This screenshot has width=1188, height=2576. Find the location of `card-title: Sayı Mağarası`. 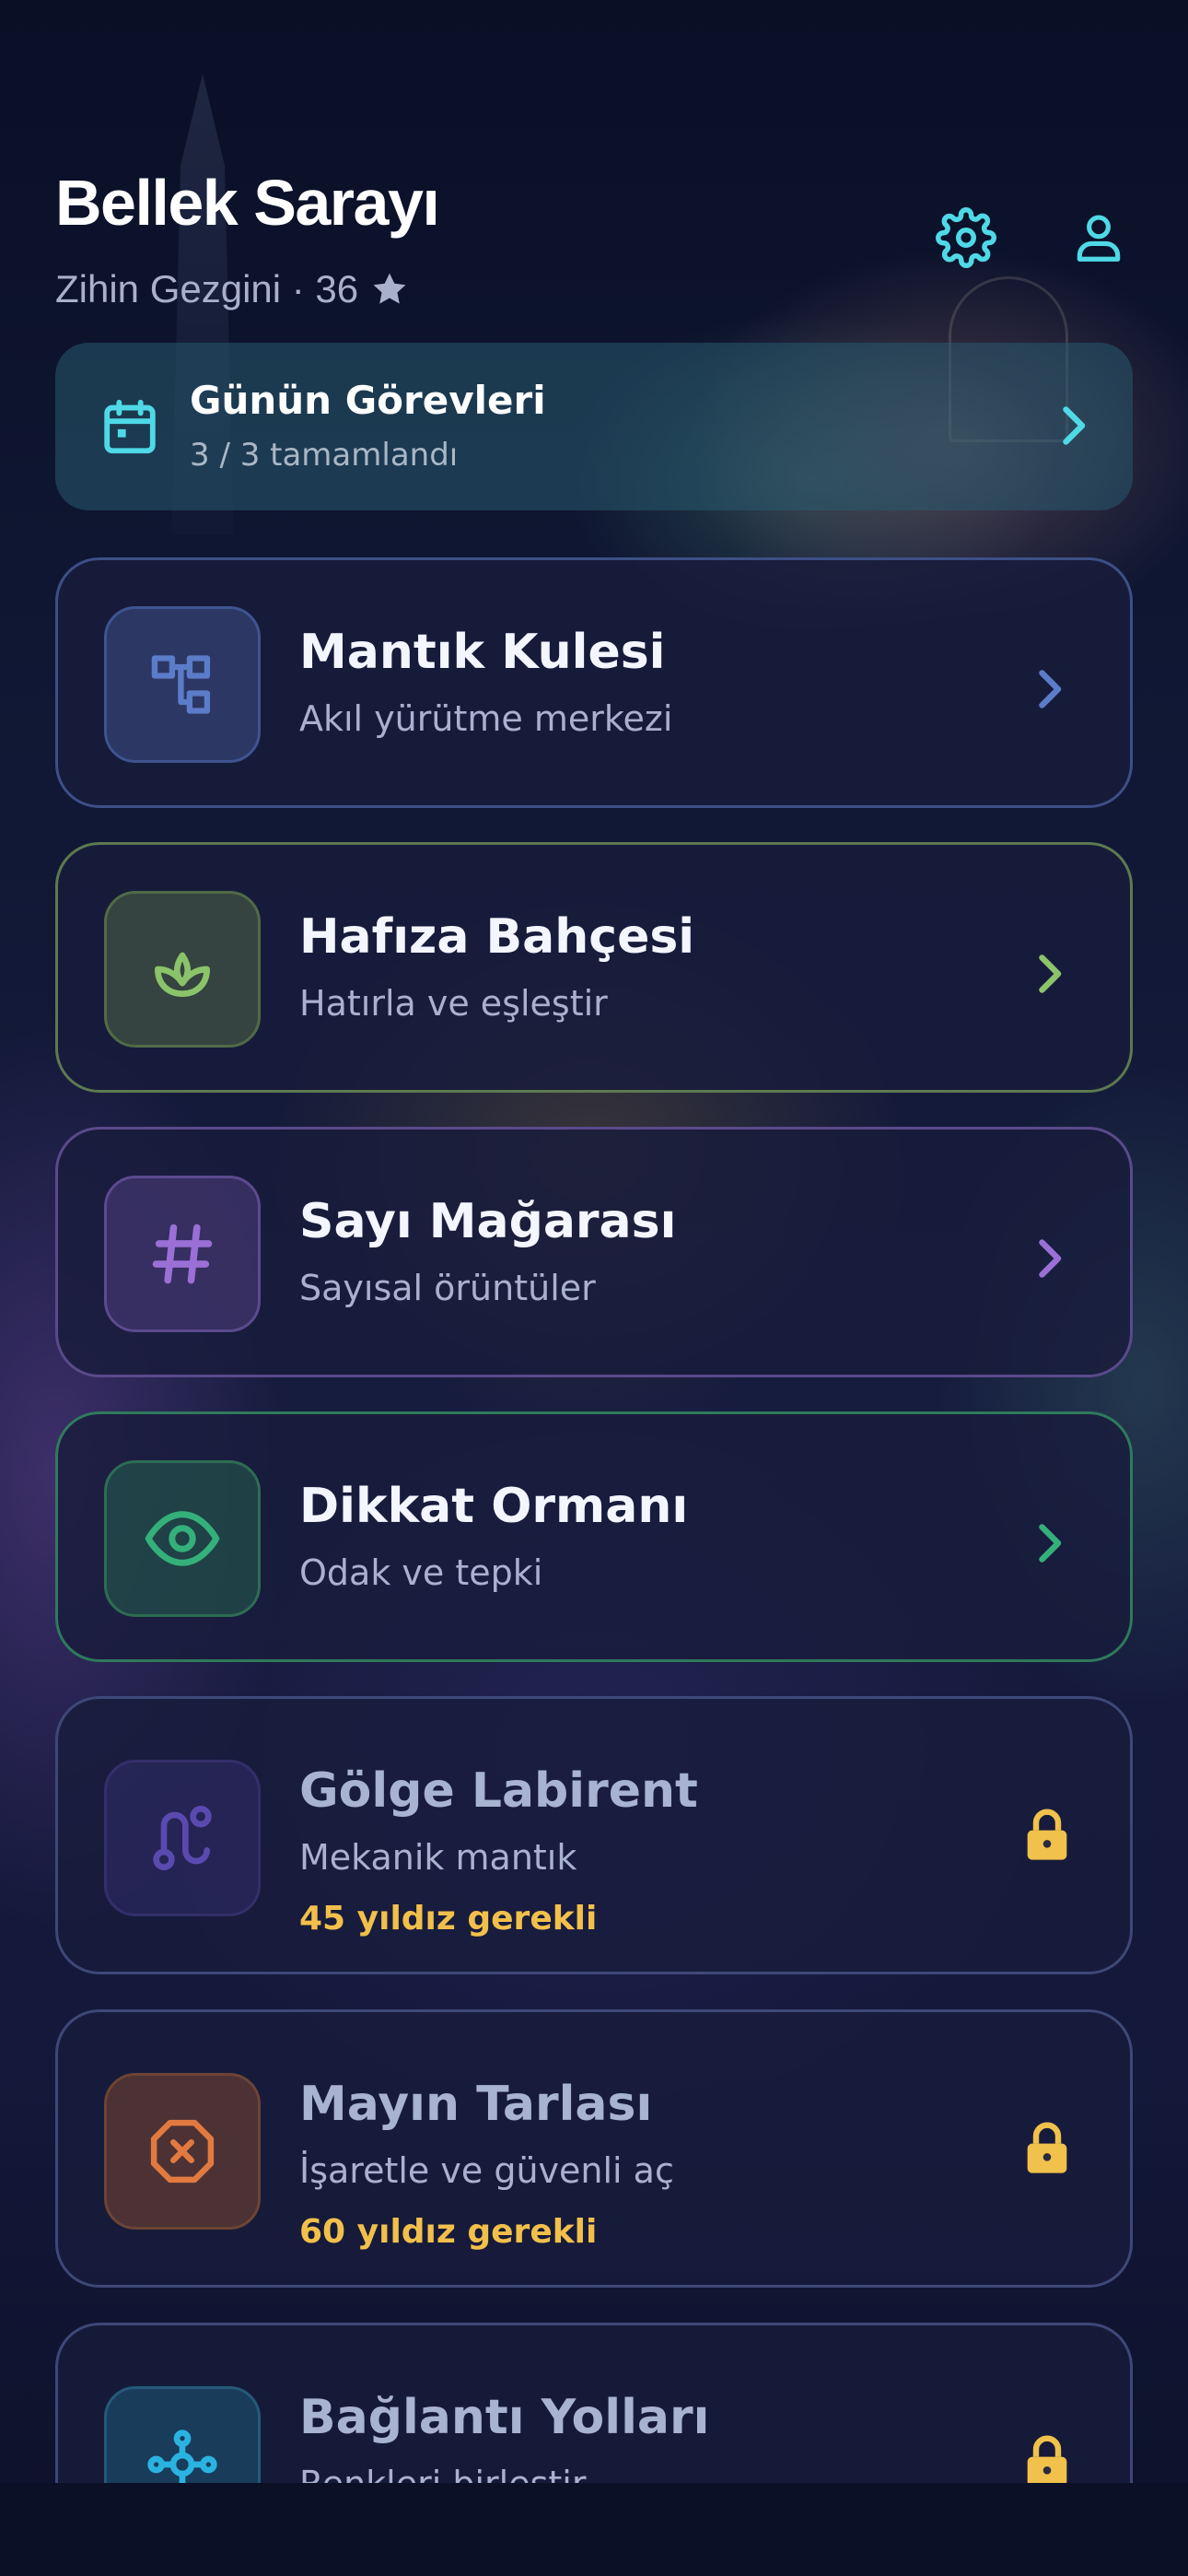

card-title: Sayı Mağarası is located at coordinates (488, 1221).